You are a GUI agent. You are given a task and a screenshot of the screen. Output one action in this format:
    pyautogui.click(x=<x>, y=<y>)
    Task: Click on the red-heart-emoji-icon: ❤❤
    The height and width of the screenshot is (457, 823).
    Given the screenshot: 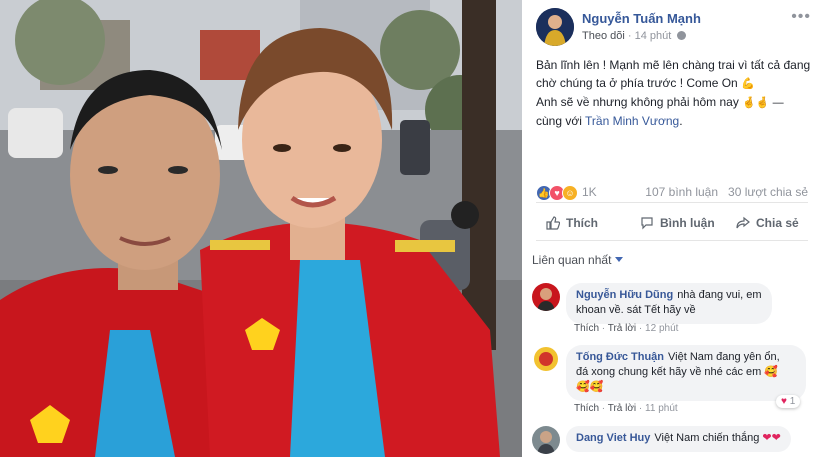 What is the action you would take?
    pyautogui.click(x=771, y=438)
    